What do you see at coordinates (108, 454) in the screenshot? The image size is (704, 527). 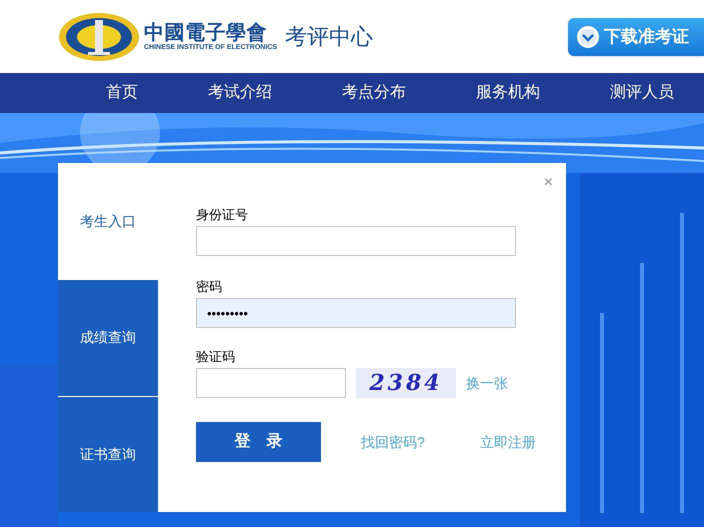 I see `dialog-tab: 证书查询` at bounding box center [108, 454].